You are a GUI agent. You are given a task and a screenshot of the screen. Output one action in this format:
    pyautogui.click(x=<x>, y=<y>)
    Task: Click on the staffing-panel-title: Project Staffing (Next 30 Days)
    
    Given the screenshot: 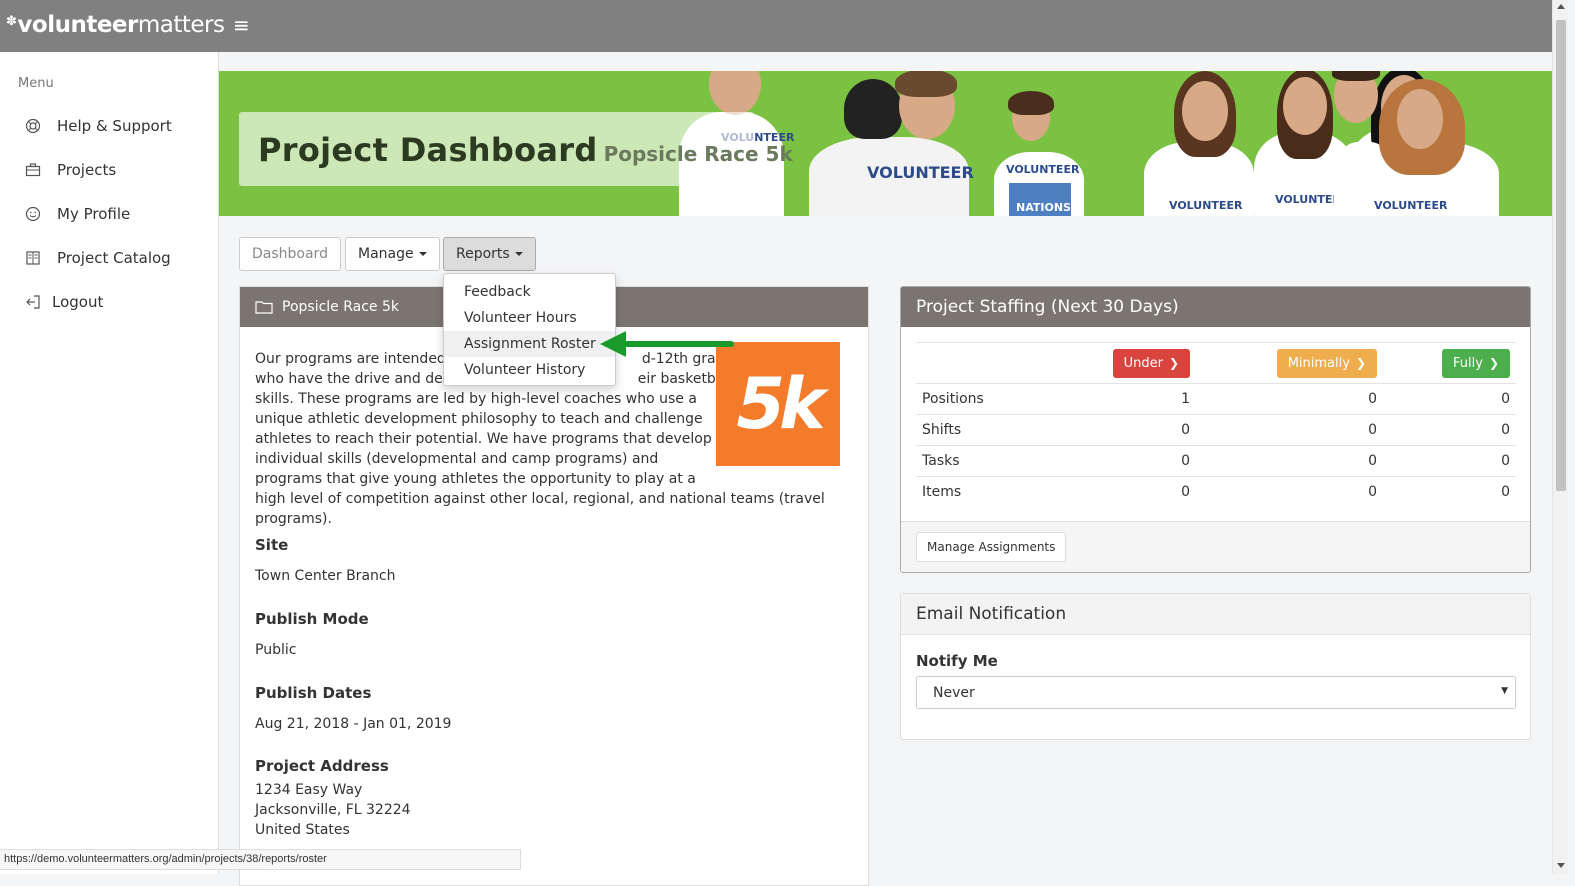 What is the action you would take?
    pyautogui.click(x=1215, y=307)
    